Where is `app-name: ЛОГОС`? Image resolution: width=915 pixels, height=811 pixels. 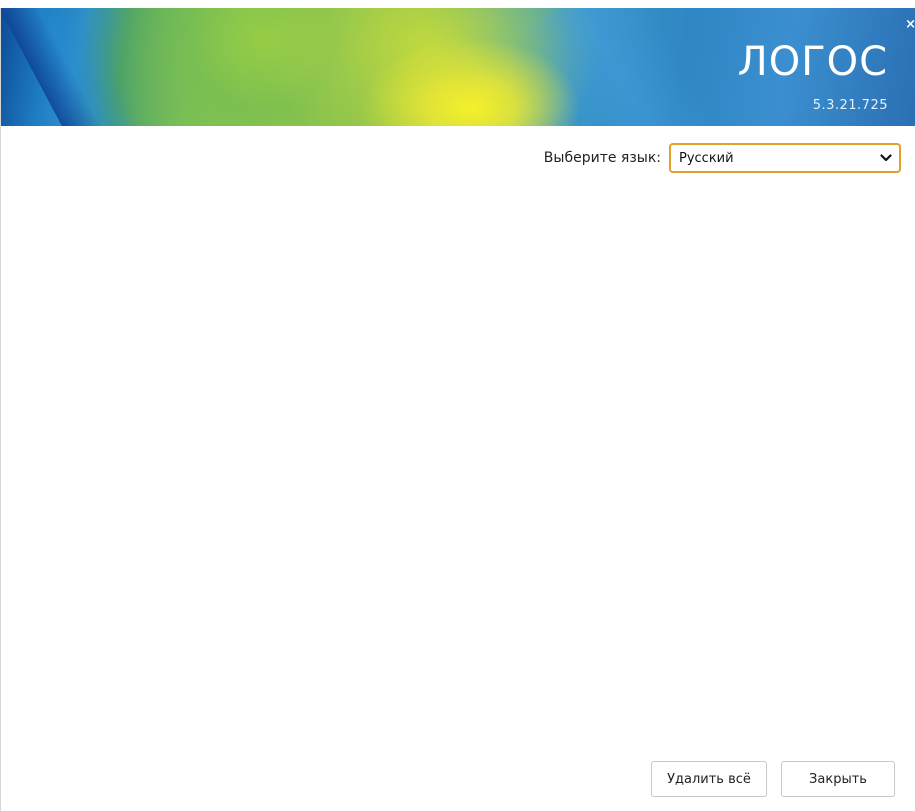 app-name: ЛОГОС is located at coordinates (812, 62).